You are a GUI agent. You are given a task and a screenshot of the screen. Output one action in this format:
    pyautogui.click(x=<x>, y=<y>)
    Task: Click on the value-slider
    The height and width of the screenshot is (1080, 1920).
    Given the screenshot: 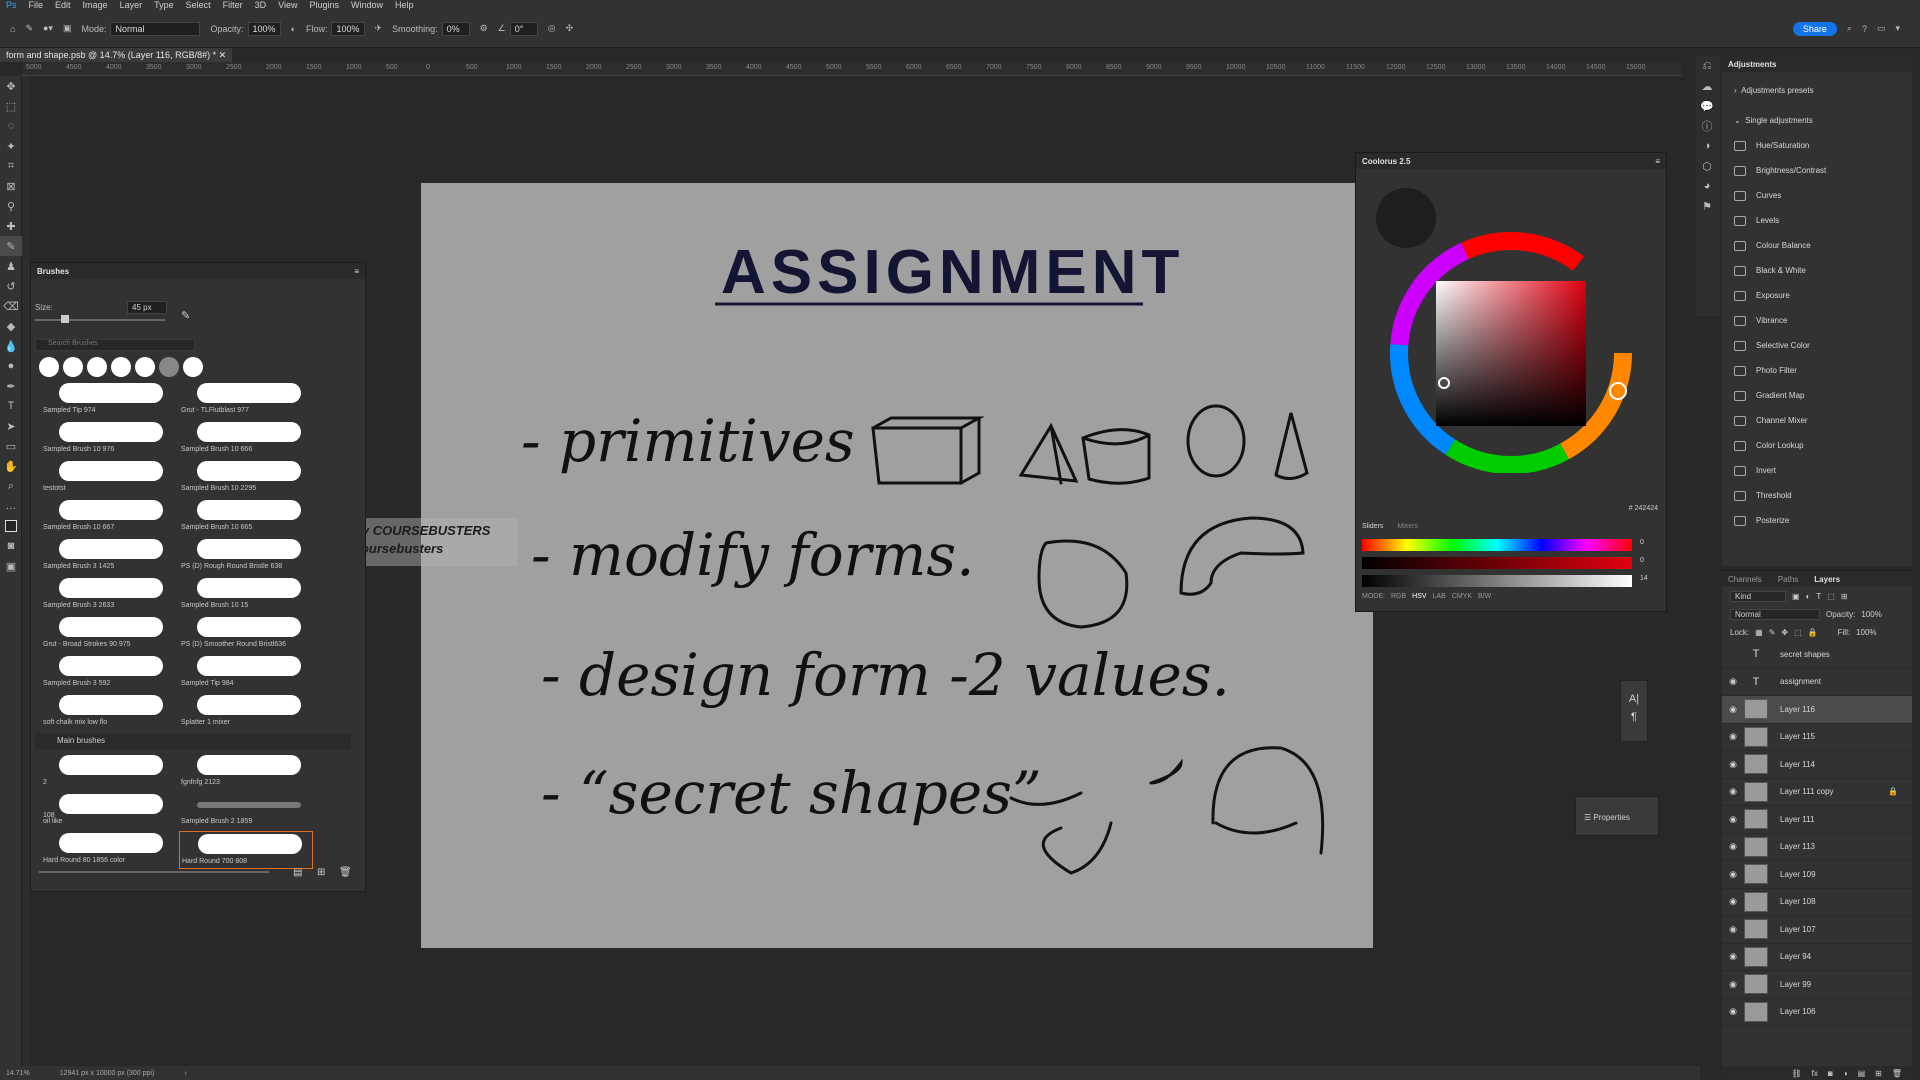 What is the action you would take?
    pyautogui.click(x=1497, y=581)
    